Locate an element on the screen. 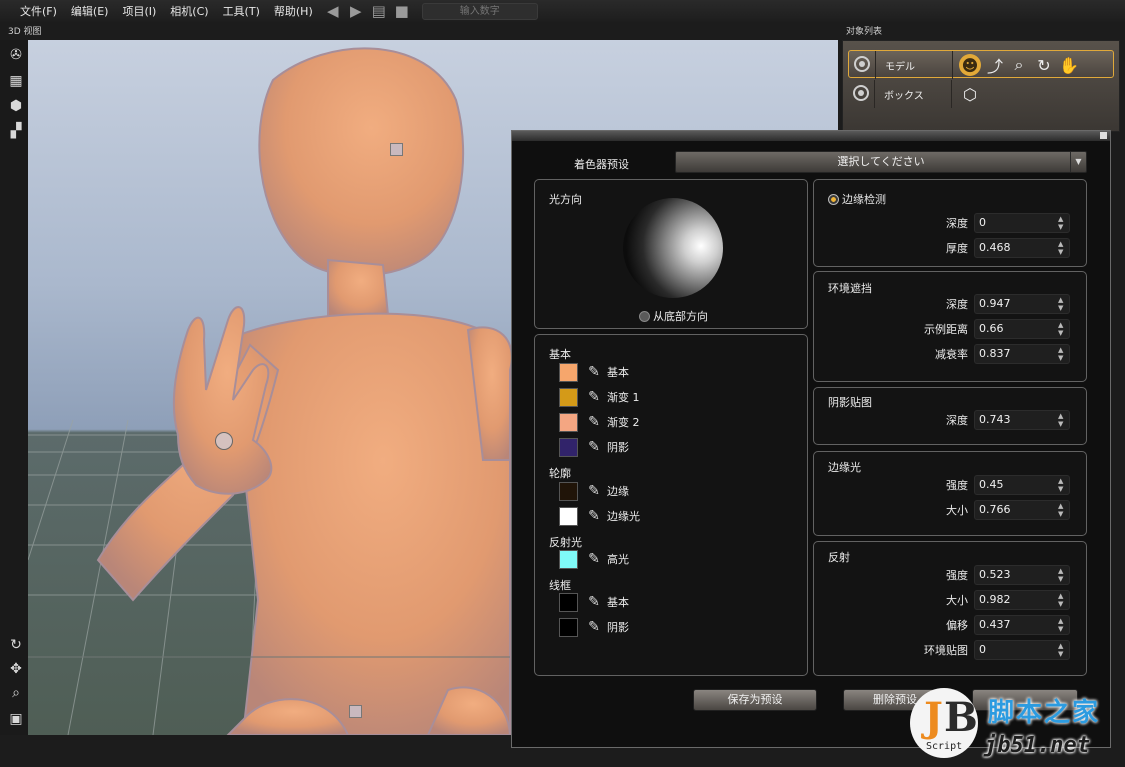 This screenshot has width=1125, height=767. close-icon is located at coordinates (1103, 135).